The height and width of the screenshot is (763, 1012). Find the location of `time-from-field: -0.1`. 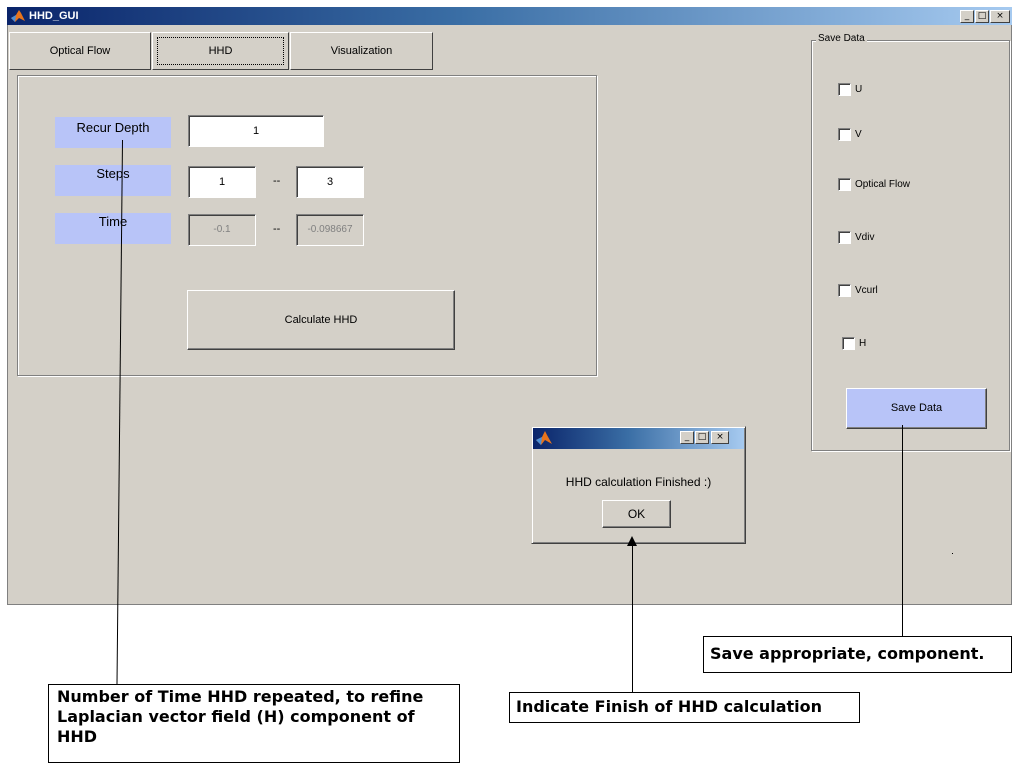

time-from-field: -0.1 is located at coordinates (222, 230).